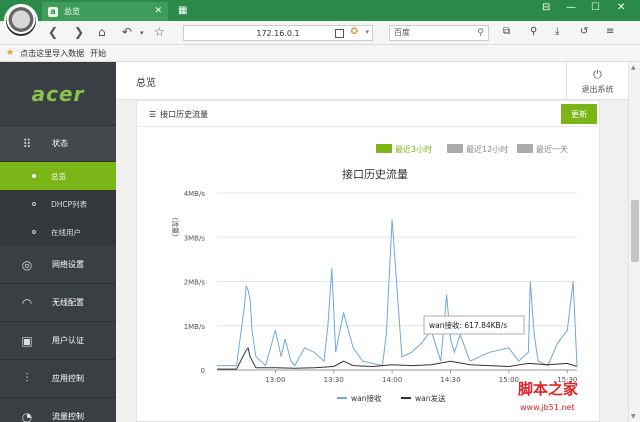 Image resolution: width=640 pixels, height=422 pixels. Describe the element at coordinates (413, 149) in the screenshot. I see `range-button-0: 最近3小时` at that location.